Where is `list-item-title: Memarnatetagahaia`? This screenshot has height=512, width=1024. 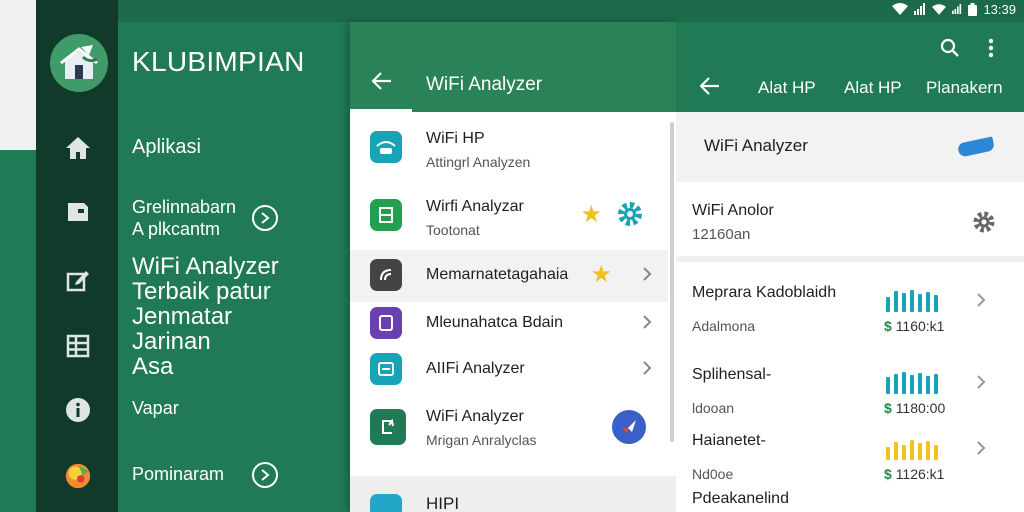
list-item-title: Memarnatetagahaia is located at coordinates (497, 274).